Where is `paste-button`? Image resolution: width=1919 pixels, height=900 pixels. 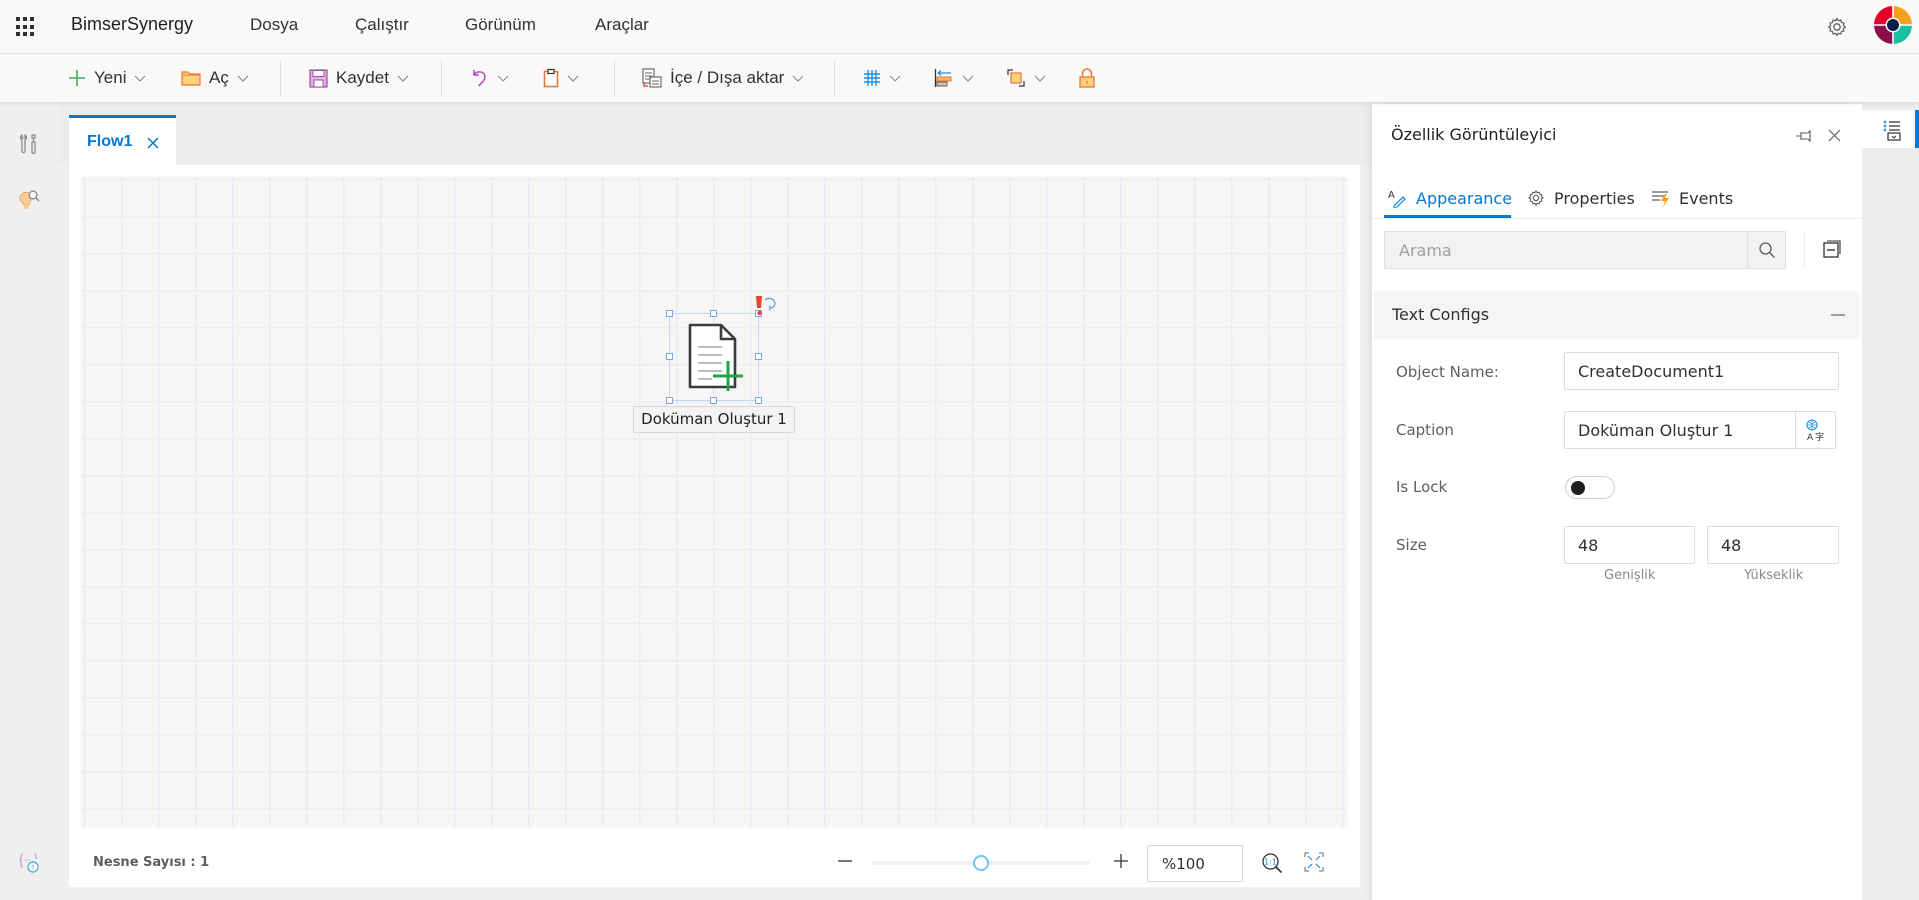
paste-button is located at coordinates (561, 78).